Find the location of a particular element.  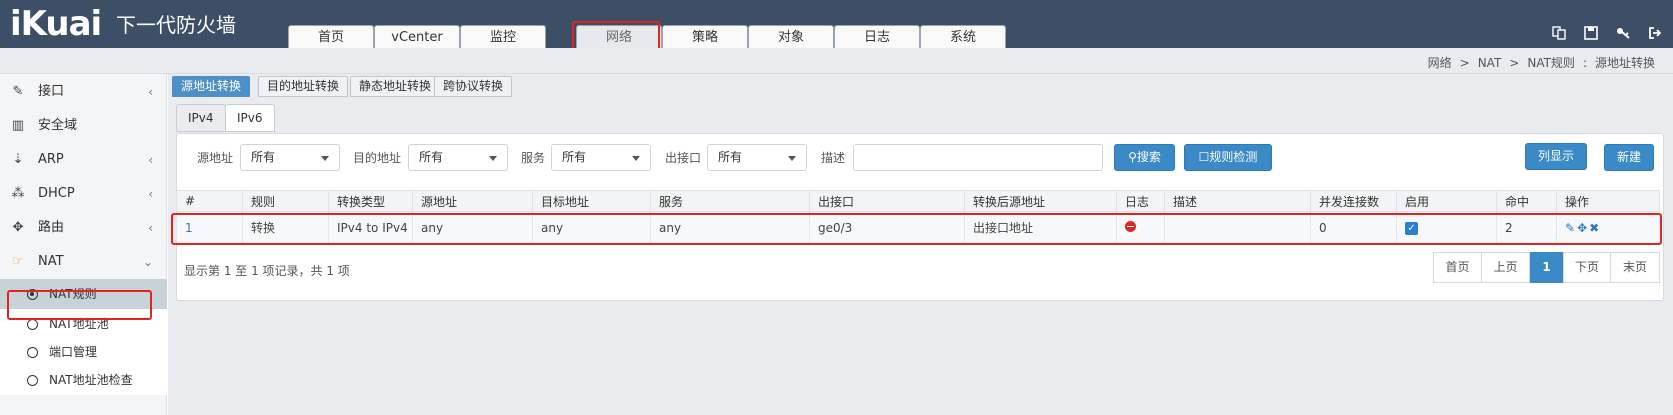

tab-ipv4: IPv4 is located at coordinates (201, 118).